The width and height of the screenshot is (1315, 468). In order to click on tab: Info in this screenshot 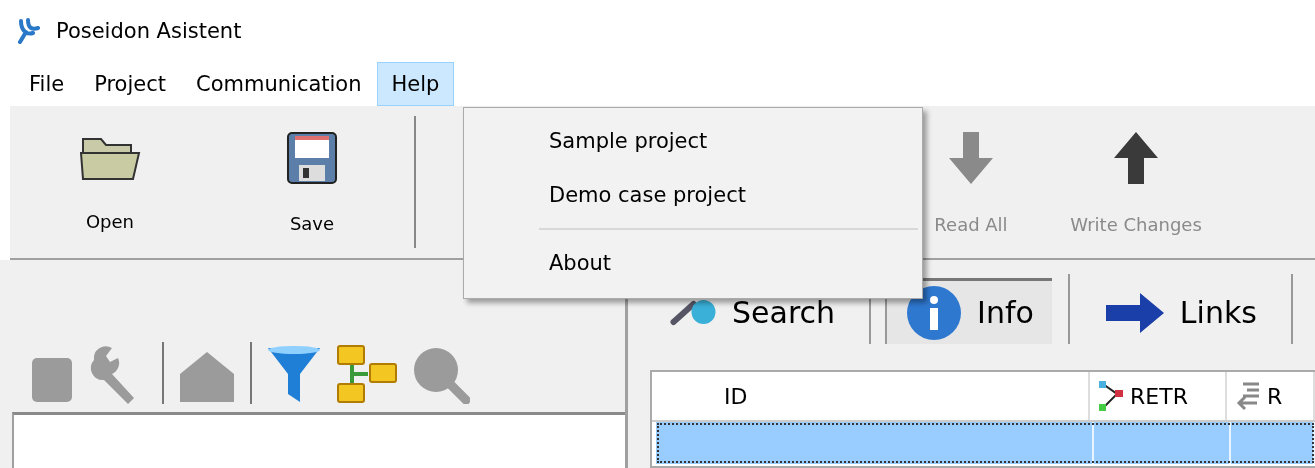, I will do `click(968, 311)`.